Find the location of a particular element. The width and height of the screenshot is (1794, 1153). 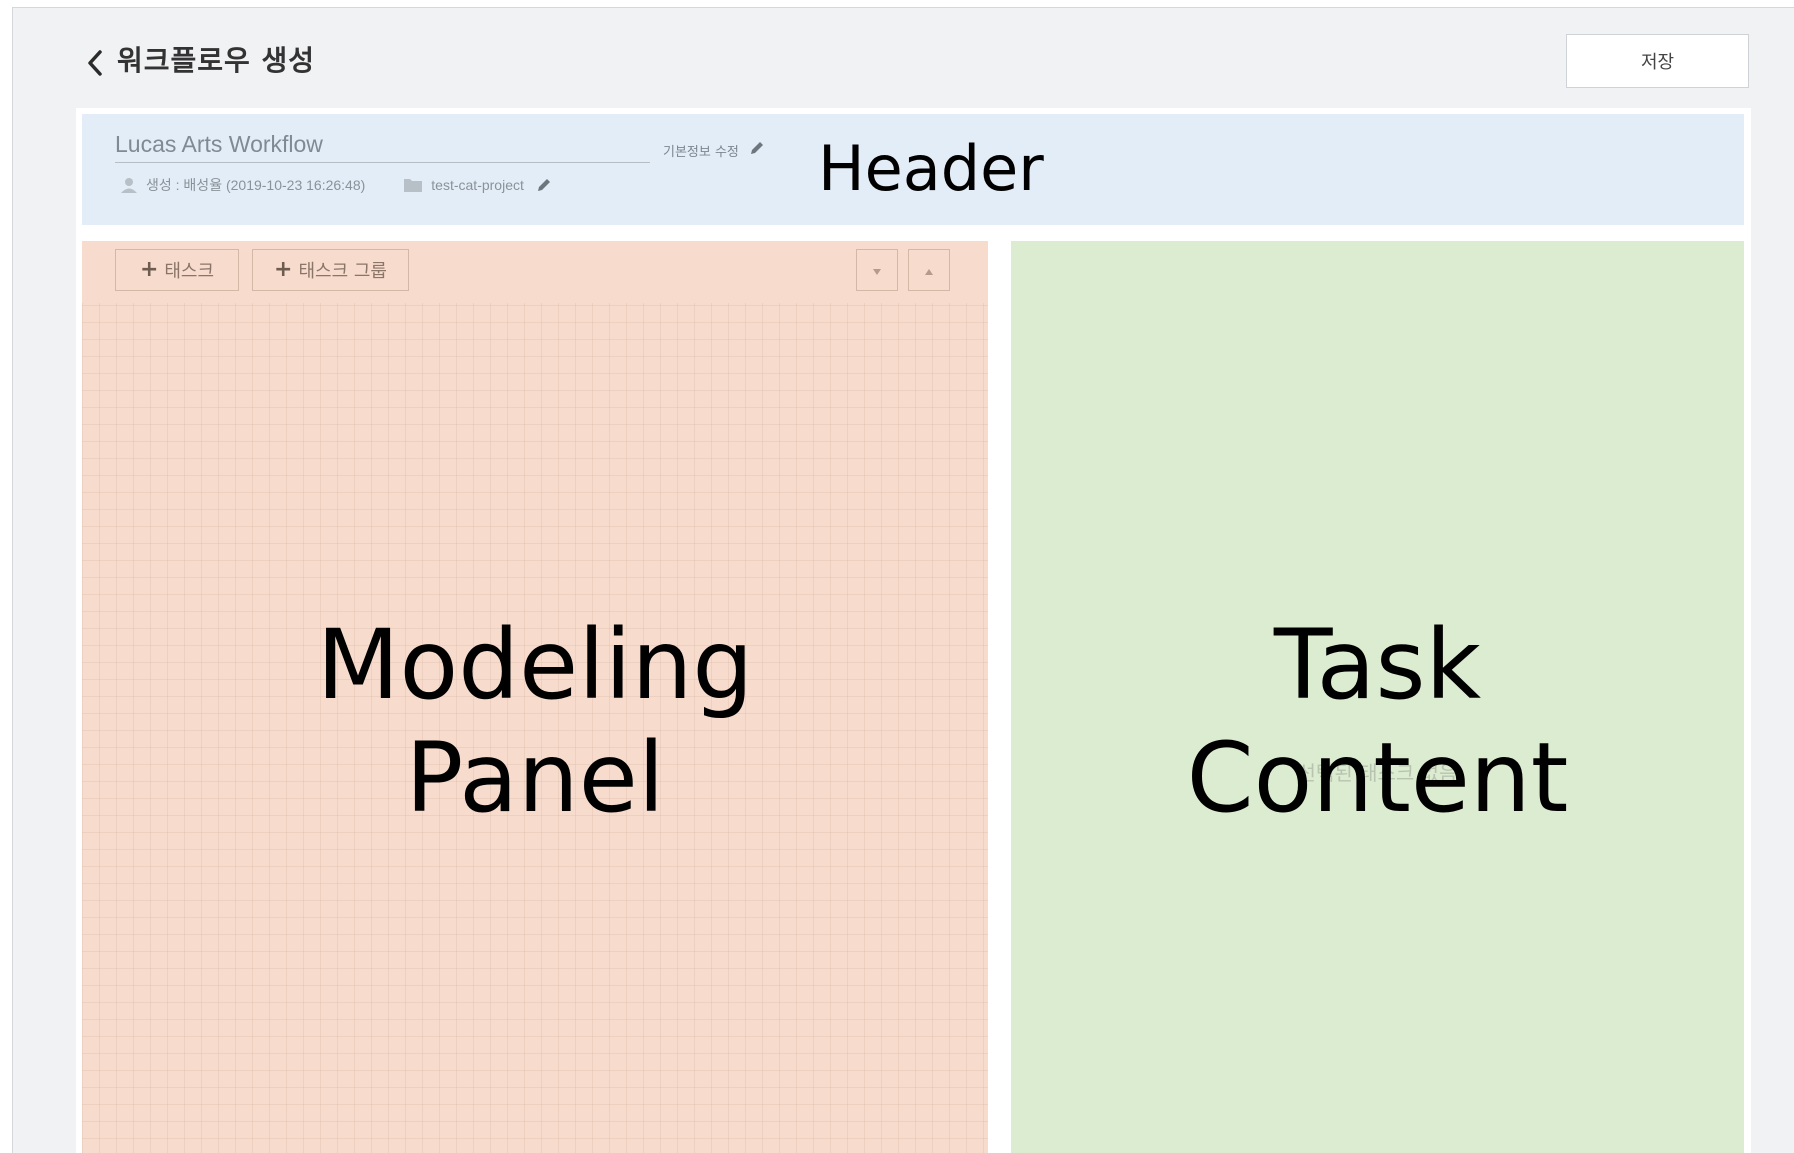

add-task-group-label: 태스크 그룹 is located at coordinates (342, 271).